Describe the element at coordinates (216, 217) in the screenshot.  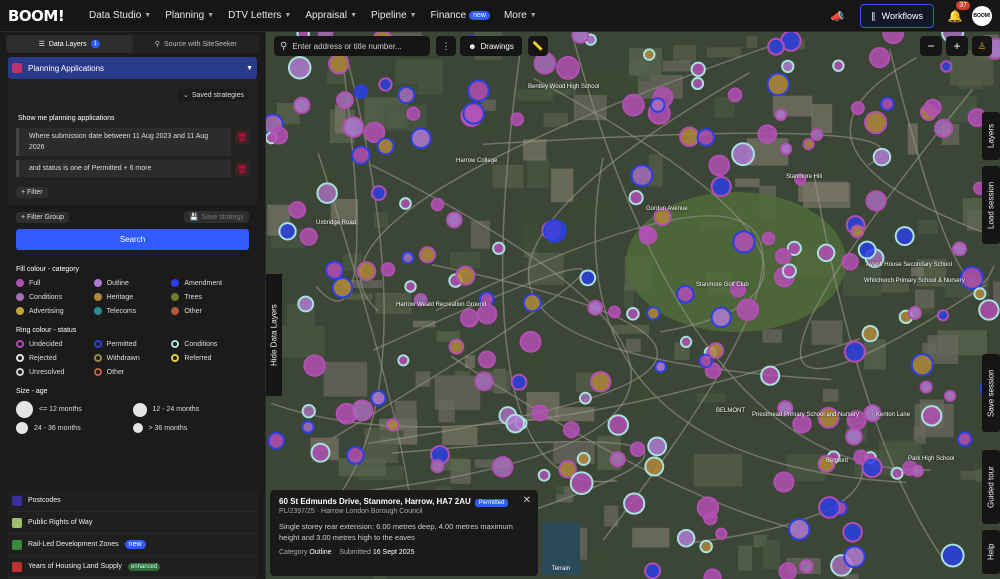
I see `save-strategy-button: 💾 Save strategy` at that location.